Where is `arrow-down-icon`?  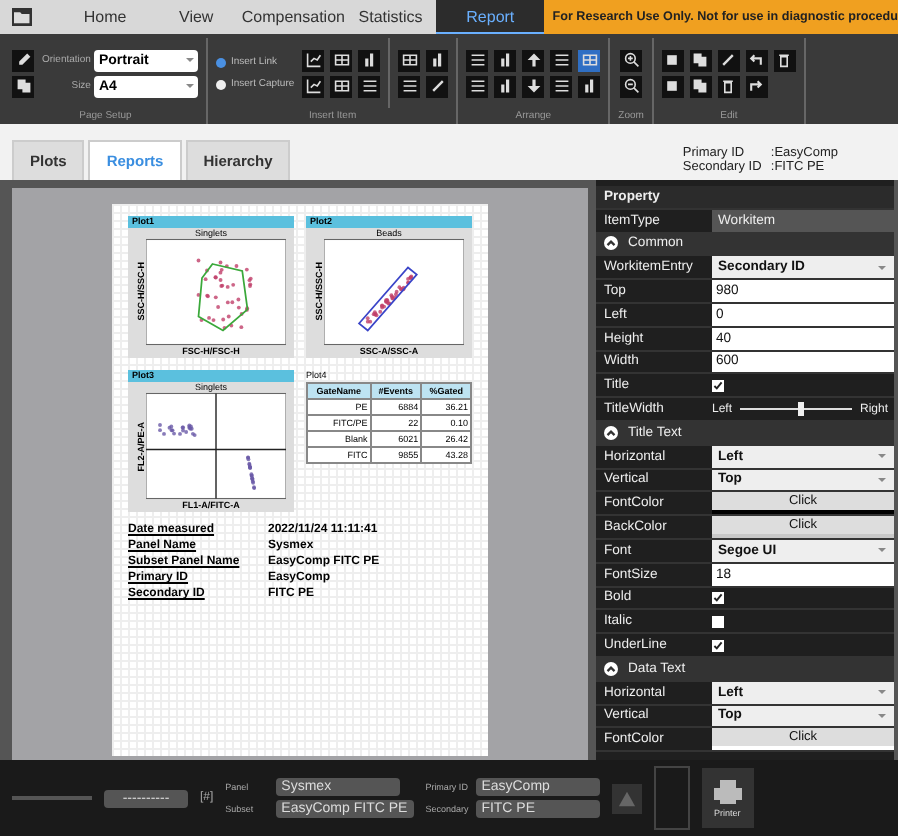 arrow-down-icon is located at coordinates (533, 86).